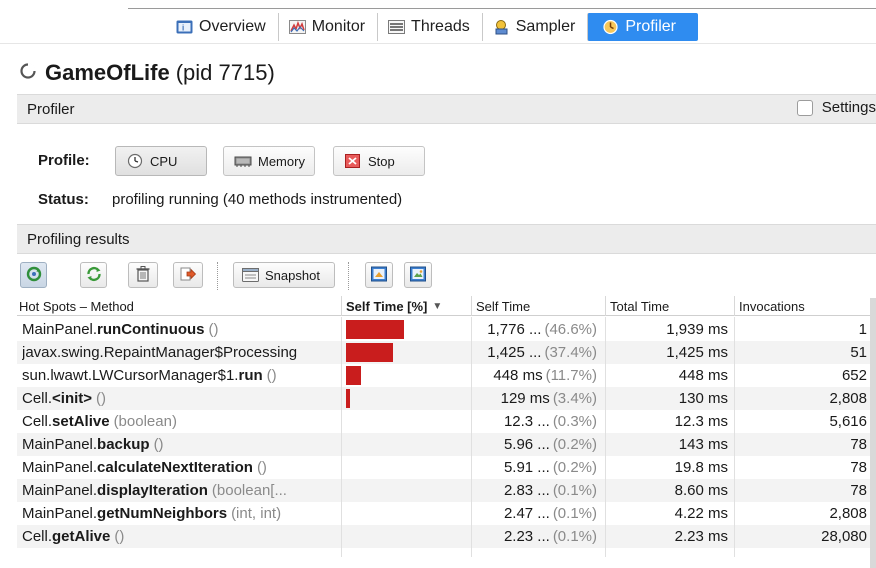 This screenshot has width=876, height=568. What do you see at coordinates (651, 26) in the screenshot?
I see `tab-profiler-label: Profiler` at bounding box center [651, 26].